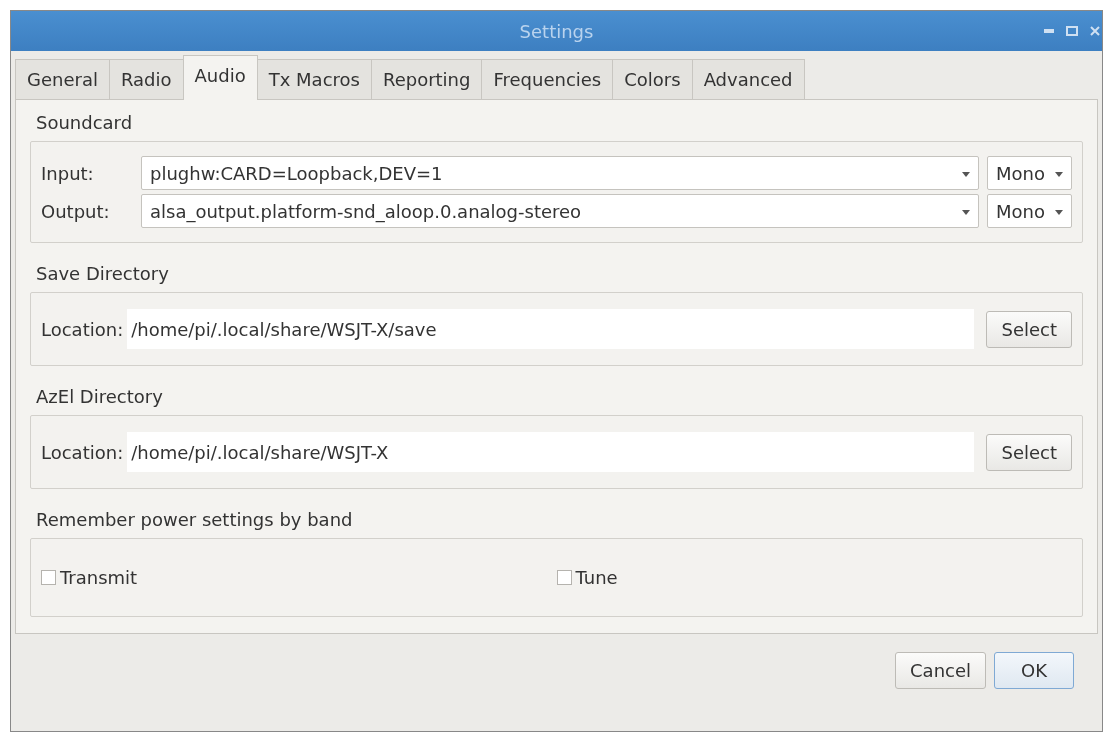 The width and height of the screenshot is (1103, 742). What do you see at coordinates (99, 577) in the screenshot?
I see `checkbox-label: Transmit` at bounding box center [99, 577].